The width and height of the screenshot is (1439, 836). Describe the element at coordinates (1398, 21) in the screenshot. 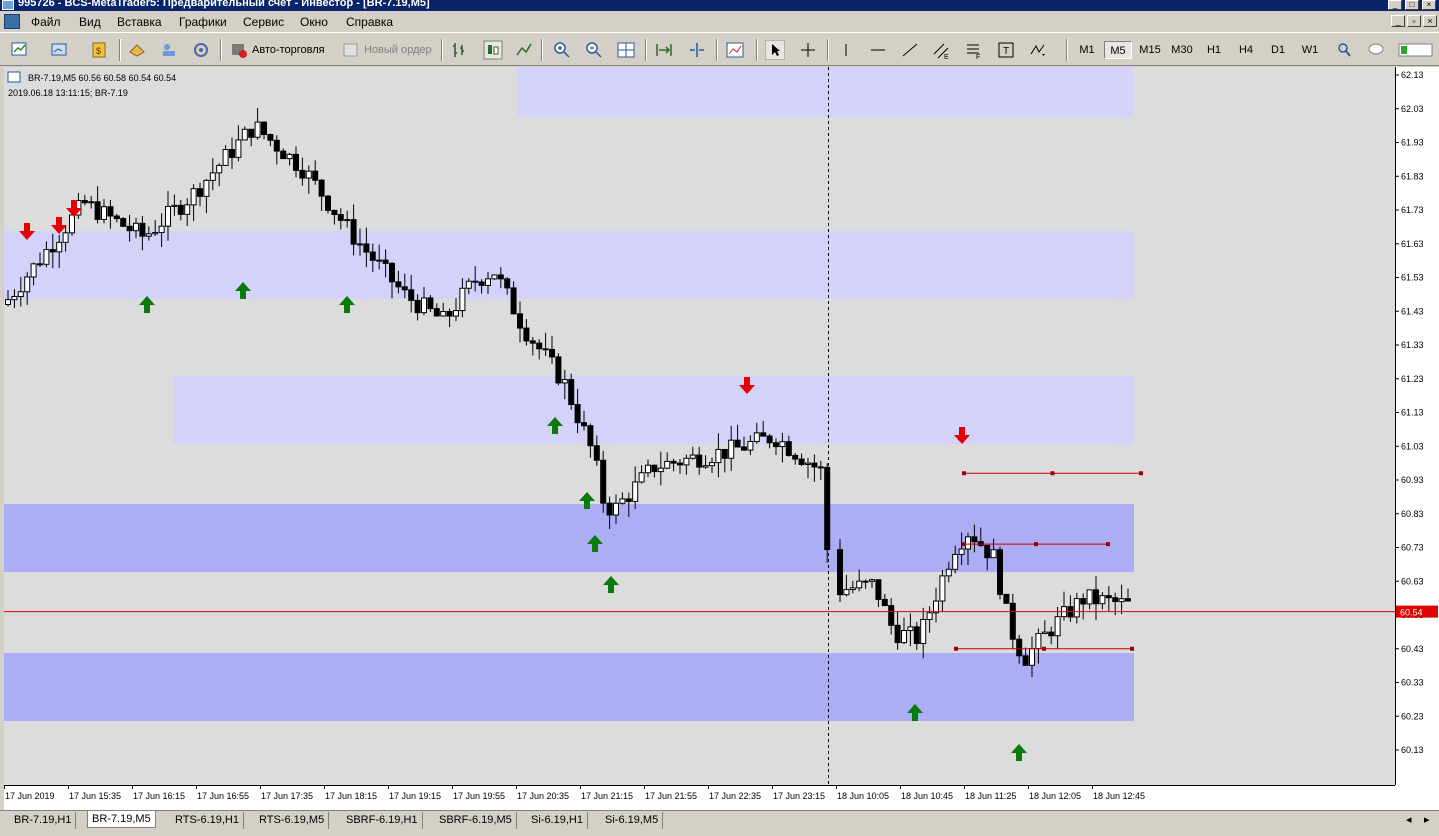

I see `child-minimize-button: _` at that location.